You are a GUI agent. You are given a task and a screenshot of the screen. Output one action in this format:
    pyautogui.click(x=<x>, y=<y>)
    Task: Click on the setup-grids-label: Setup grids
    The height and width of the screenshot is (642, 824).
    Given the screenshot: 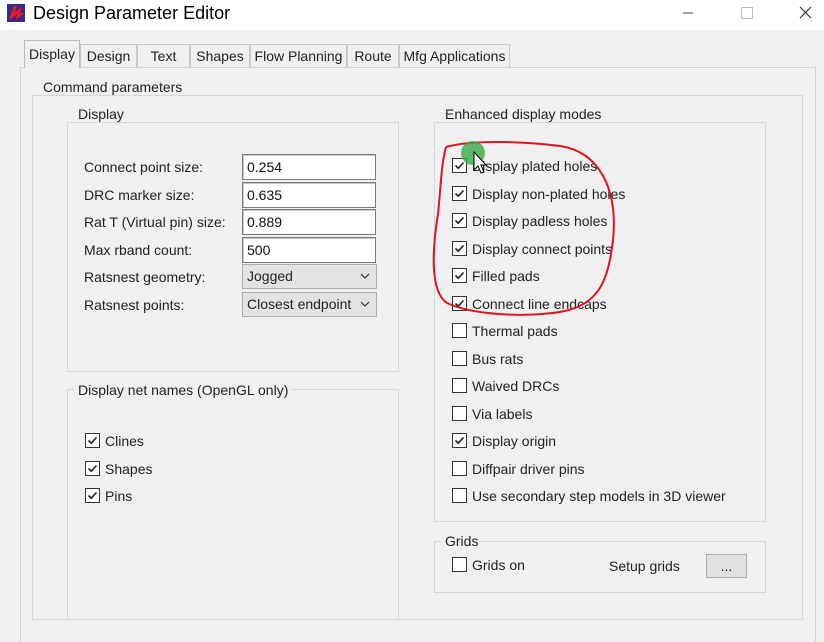 What is the action you would take?
    pyautogui.click(x=644, y=566)
    